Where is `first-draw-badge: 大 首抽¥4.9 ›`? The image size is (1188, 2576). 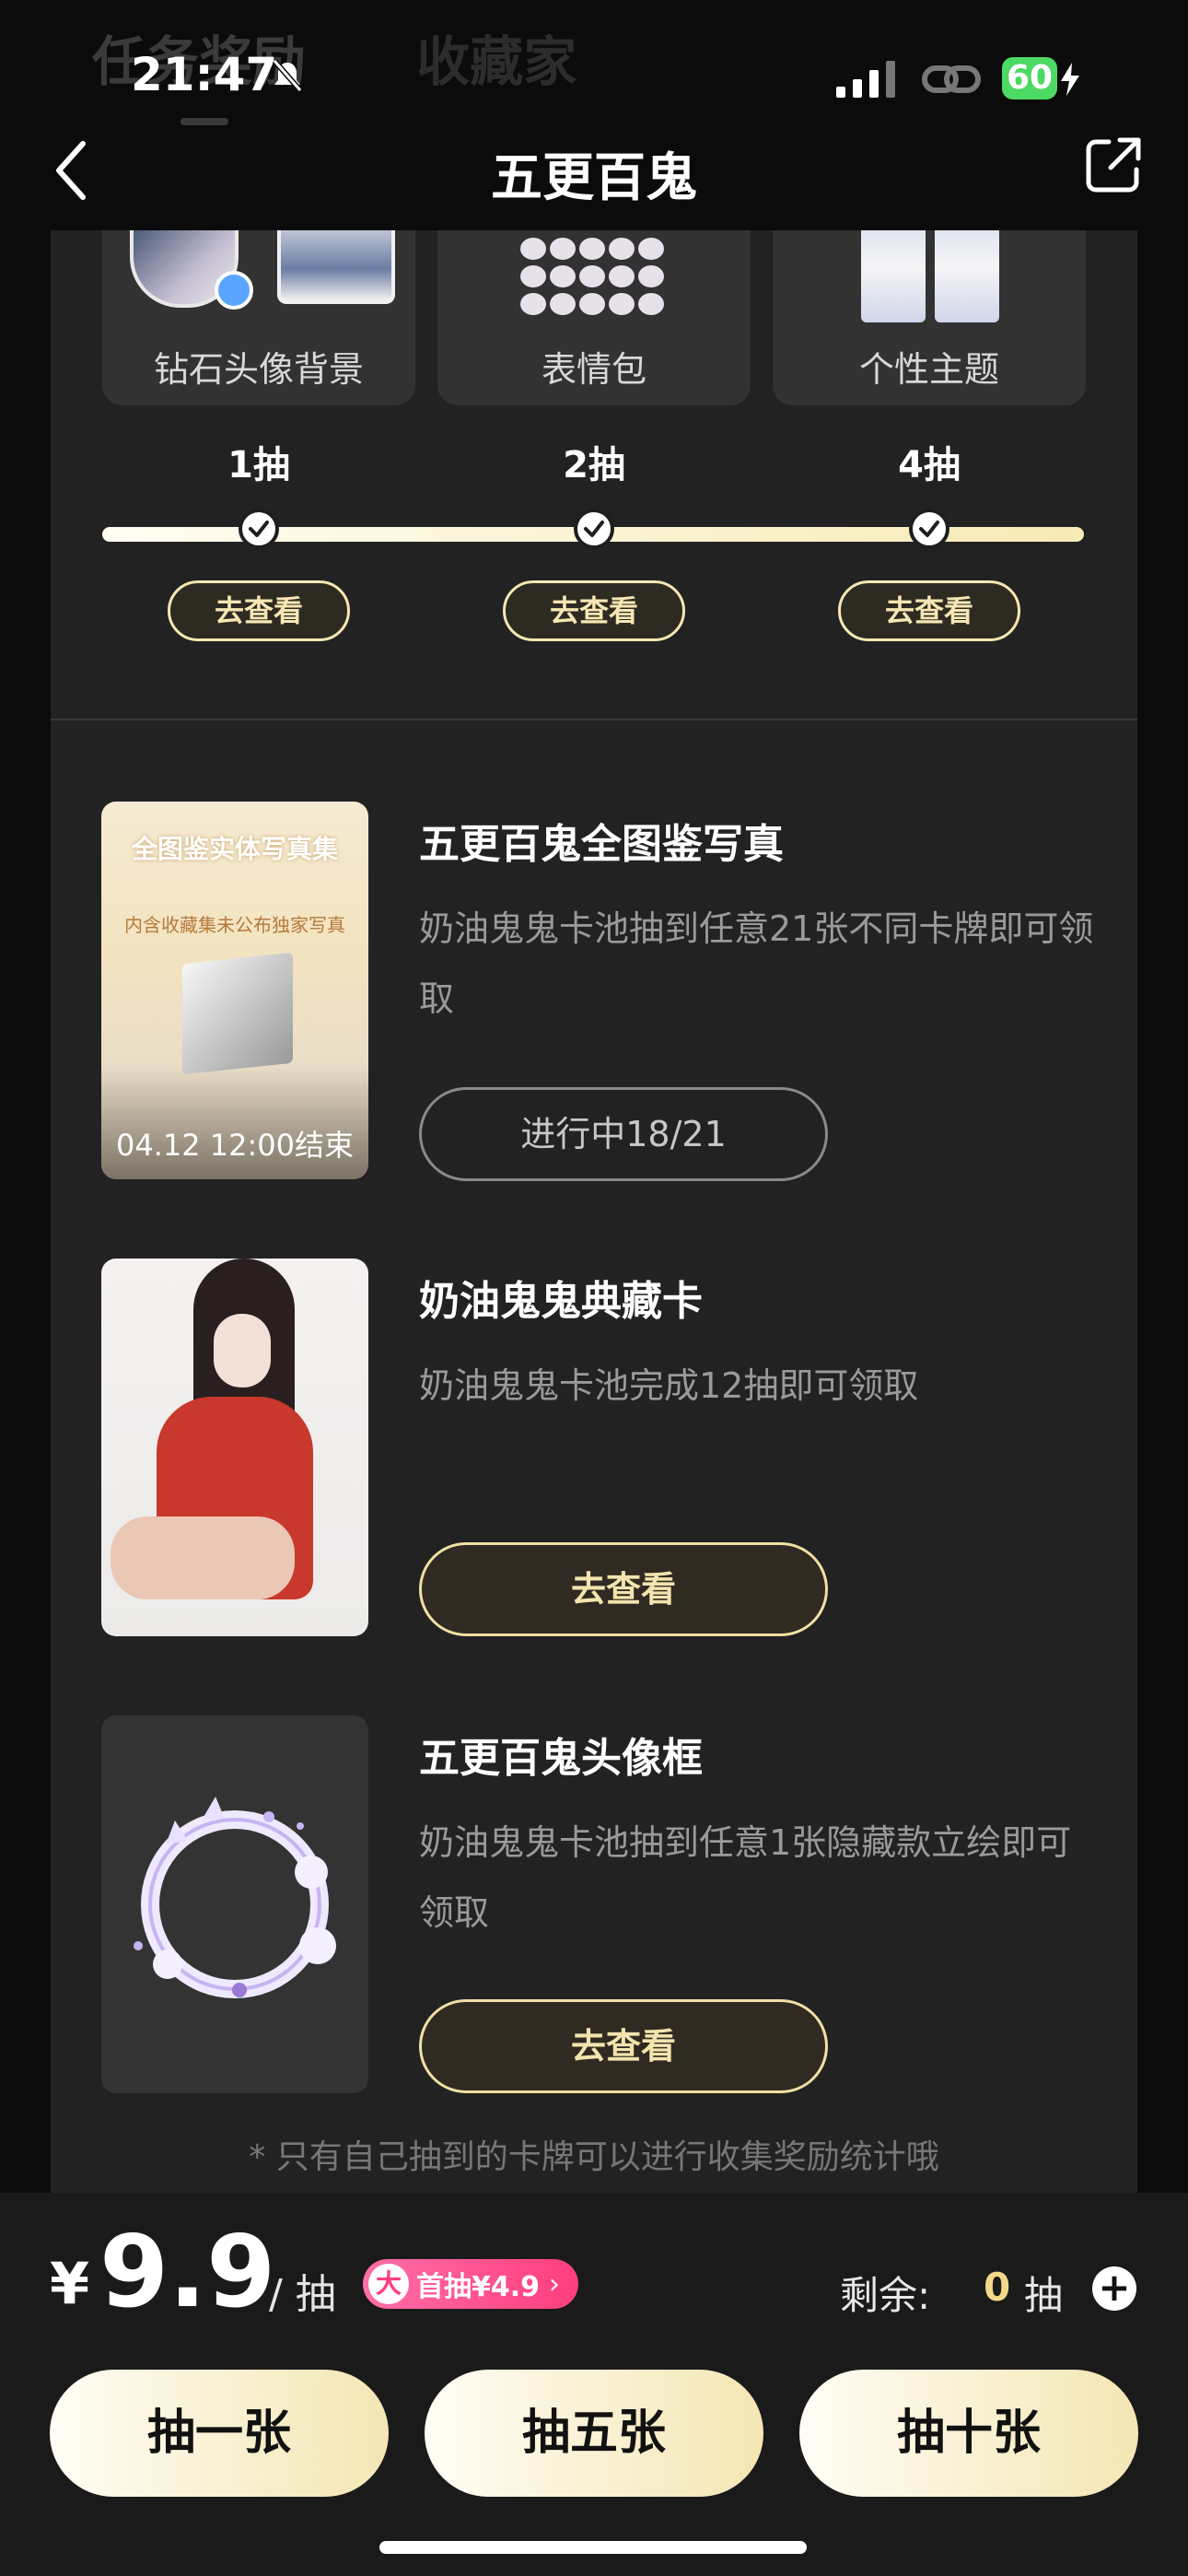
first-draw-badge: 大 首抽¥4.9 › is located at coordinates (471, 2284).